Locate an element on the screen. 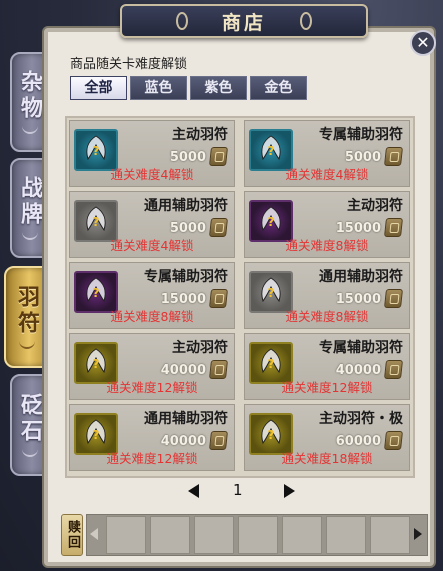 This screenshot has height=571, width=443. slots-next-arrow-icon is located at coordinates (418, 534).